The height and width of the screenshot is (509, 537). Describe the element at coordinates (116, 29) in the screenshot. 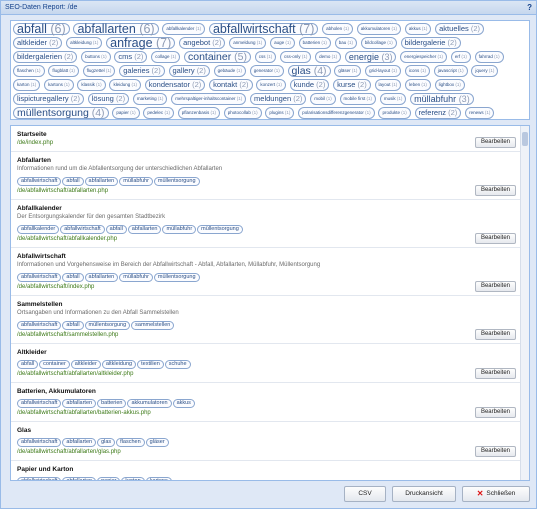

I see `tag-cloud-item: abfallarten (6)` at that location.